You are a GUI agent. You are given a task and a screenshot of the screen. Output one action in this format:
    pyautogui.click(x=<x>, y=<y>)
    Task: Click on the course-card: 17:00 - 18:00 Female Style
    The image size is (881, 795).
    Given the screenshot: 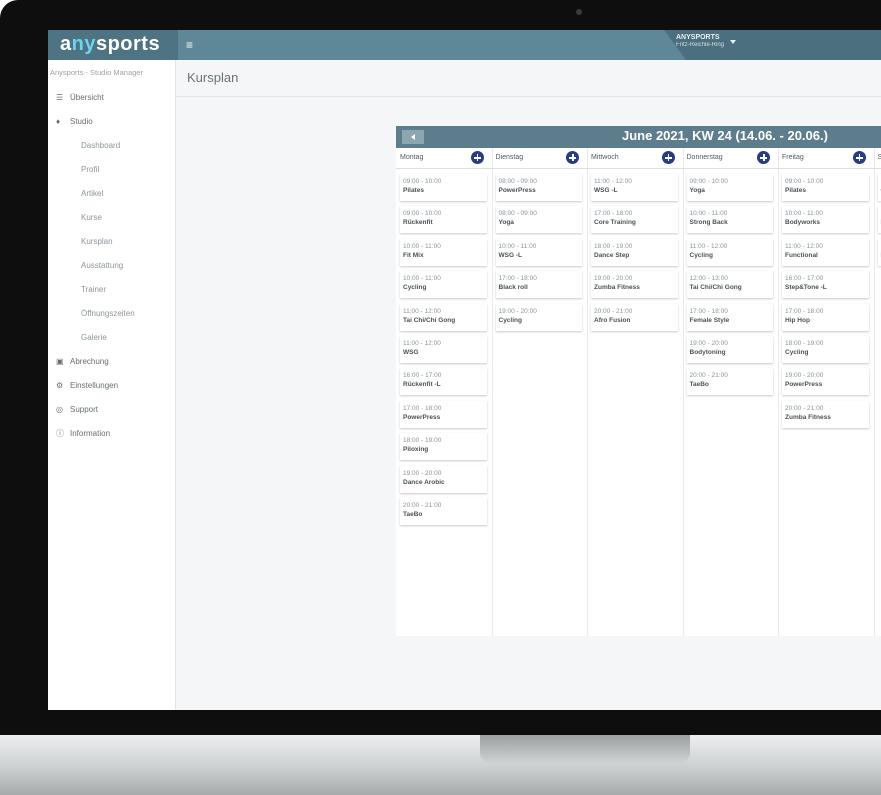 What is the action you would take?
    pyautogui.click(x=729, y=317)
    